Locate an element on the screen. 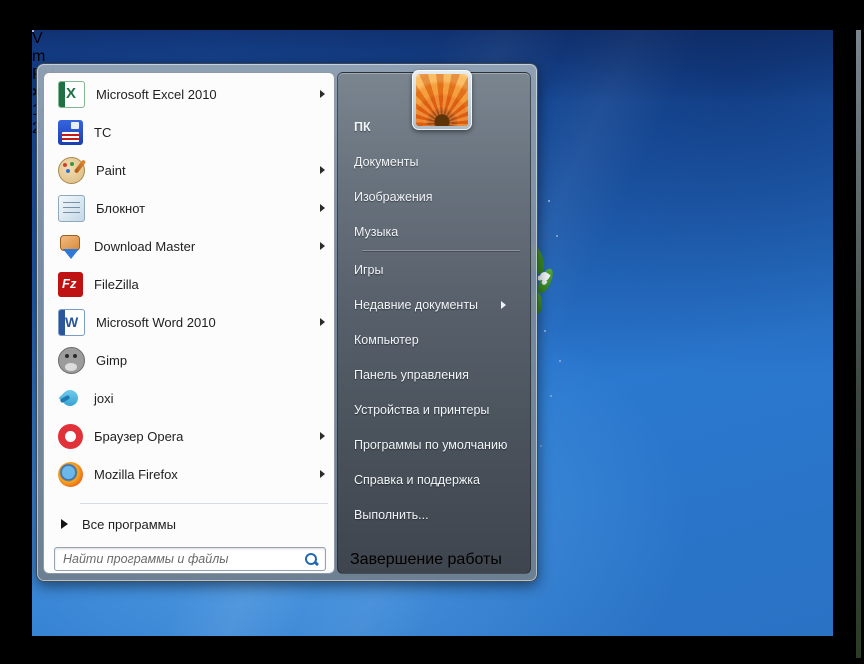  all-programs-arrow-icon is located at coordinates (64, 524).